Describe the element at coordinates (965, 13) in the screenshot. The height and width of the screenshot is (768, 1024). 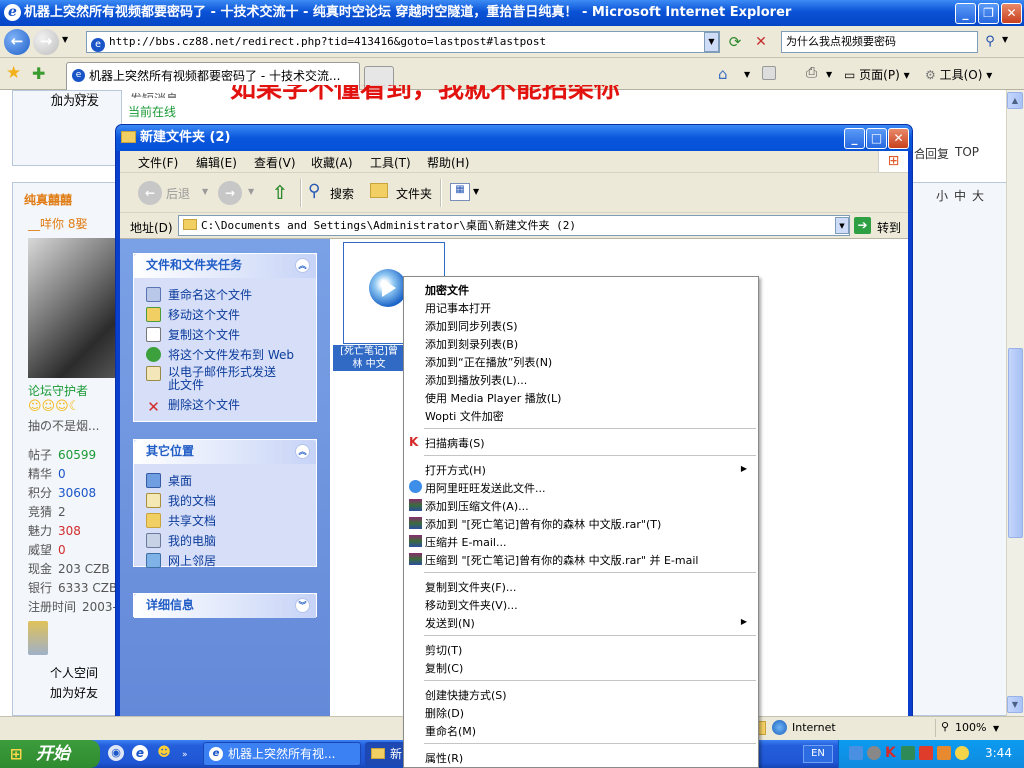
I see `minimize-button: _` at that location.